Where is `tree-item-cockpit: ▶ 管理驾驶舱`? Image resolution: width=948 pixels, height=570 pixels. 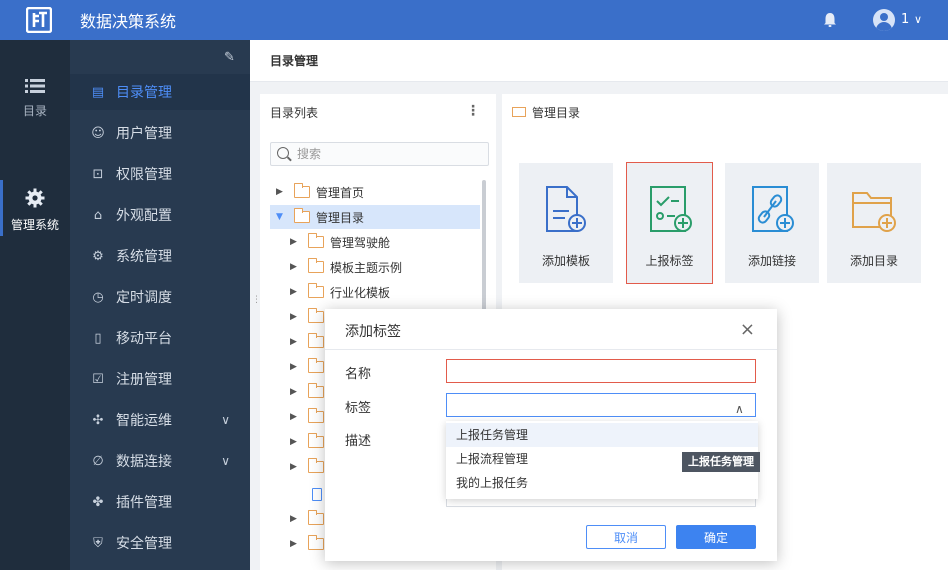 tree-item-cockpit: ▶ 管理驾驶舱 is located at coordinates (385, 242).